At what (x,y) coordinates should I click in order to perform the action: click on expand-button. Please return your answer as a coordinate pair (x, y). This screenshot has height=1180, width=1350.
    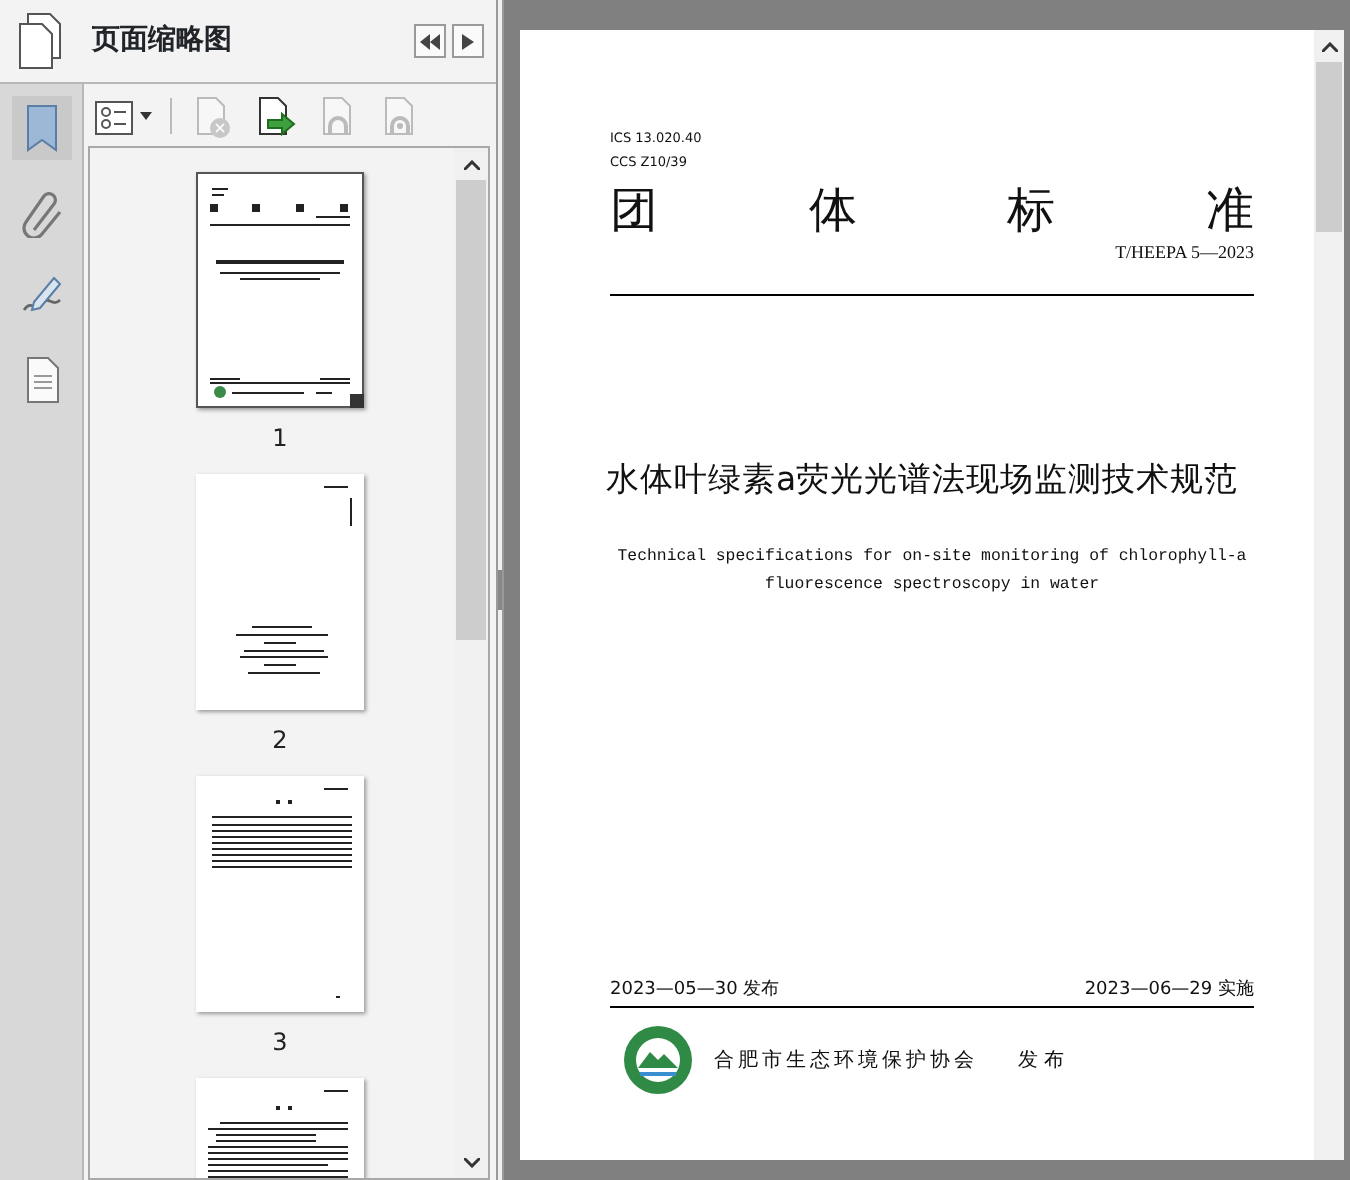
    Looking at the image, I should click on (468, 41).